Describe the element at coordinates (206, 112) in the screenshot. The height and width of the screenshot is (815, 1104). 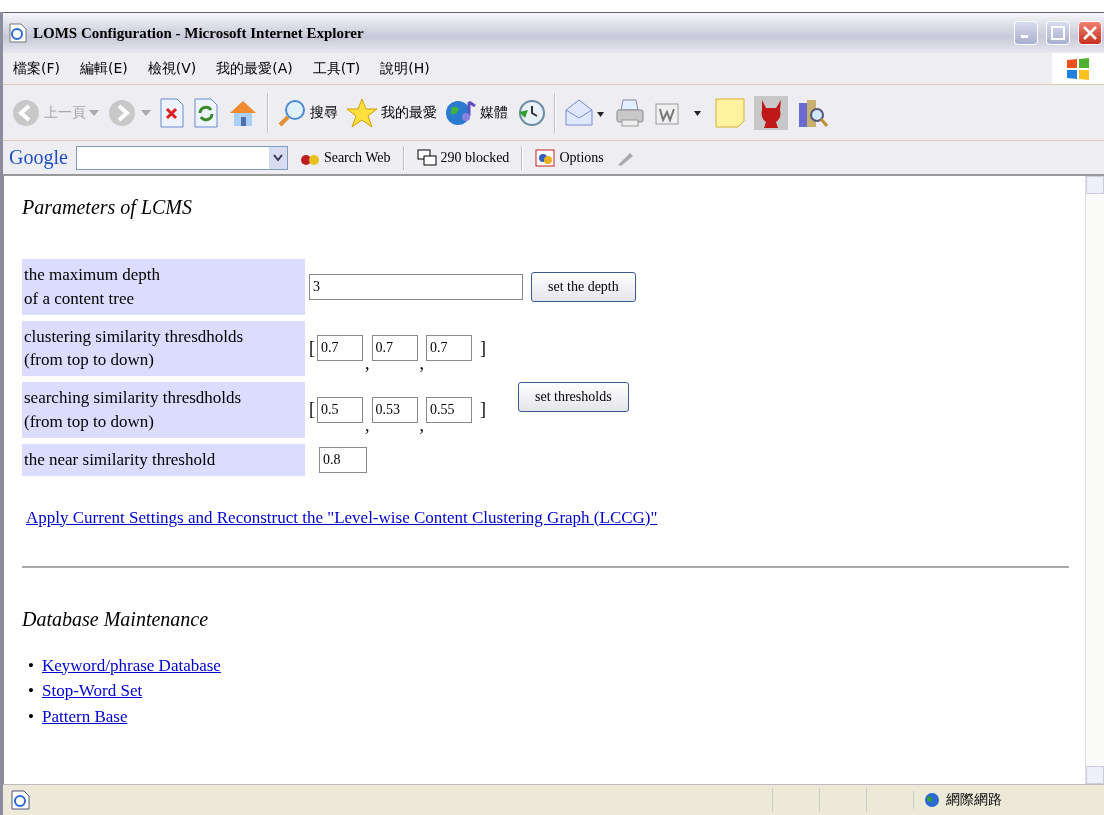
I see `refresh-icon` at that location.